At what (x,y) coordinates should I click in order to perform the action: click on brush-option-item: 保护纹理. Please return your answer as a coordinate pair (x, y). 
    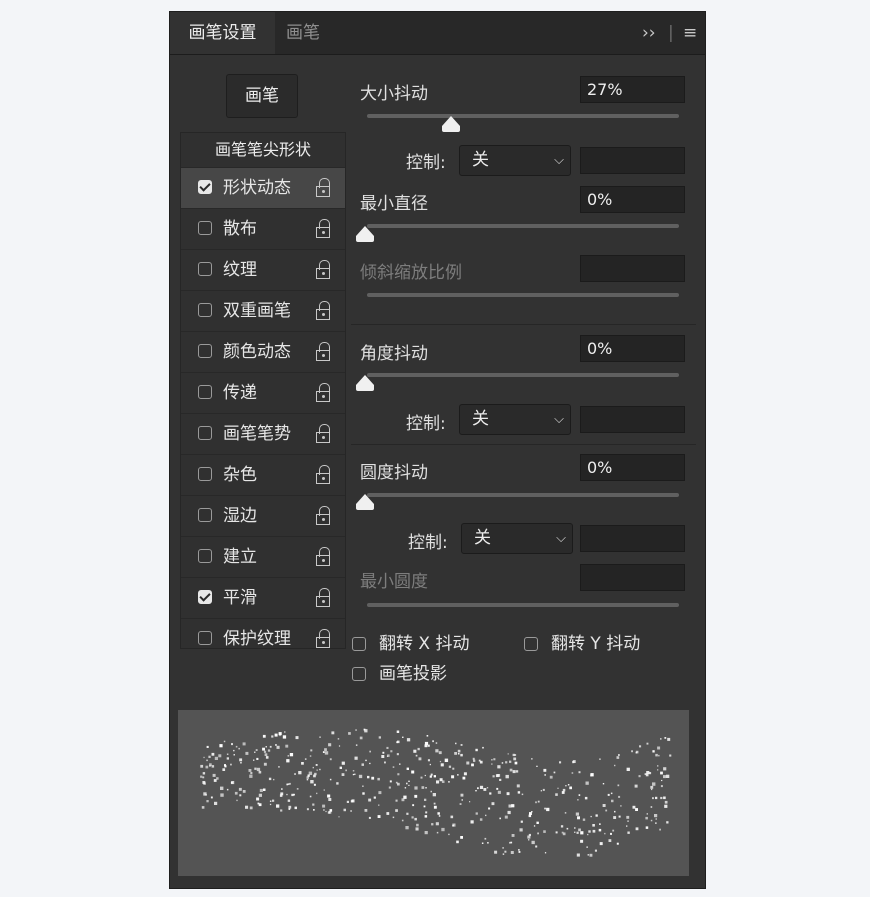
    Looking at the image, I should click on (263, 638).